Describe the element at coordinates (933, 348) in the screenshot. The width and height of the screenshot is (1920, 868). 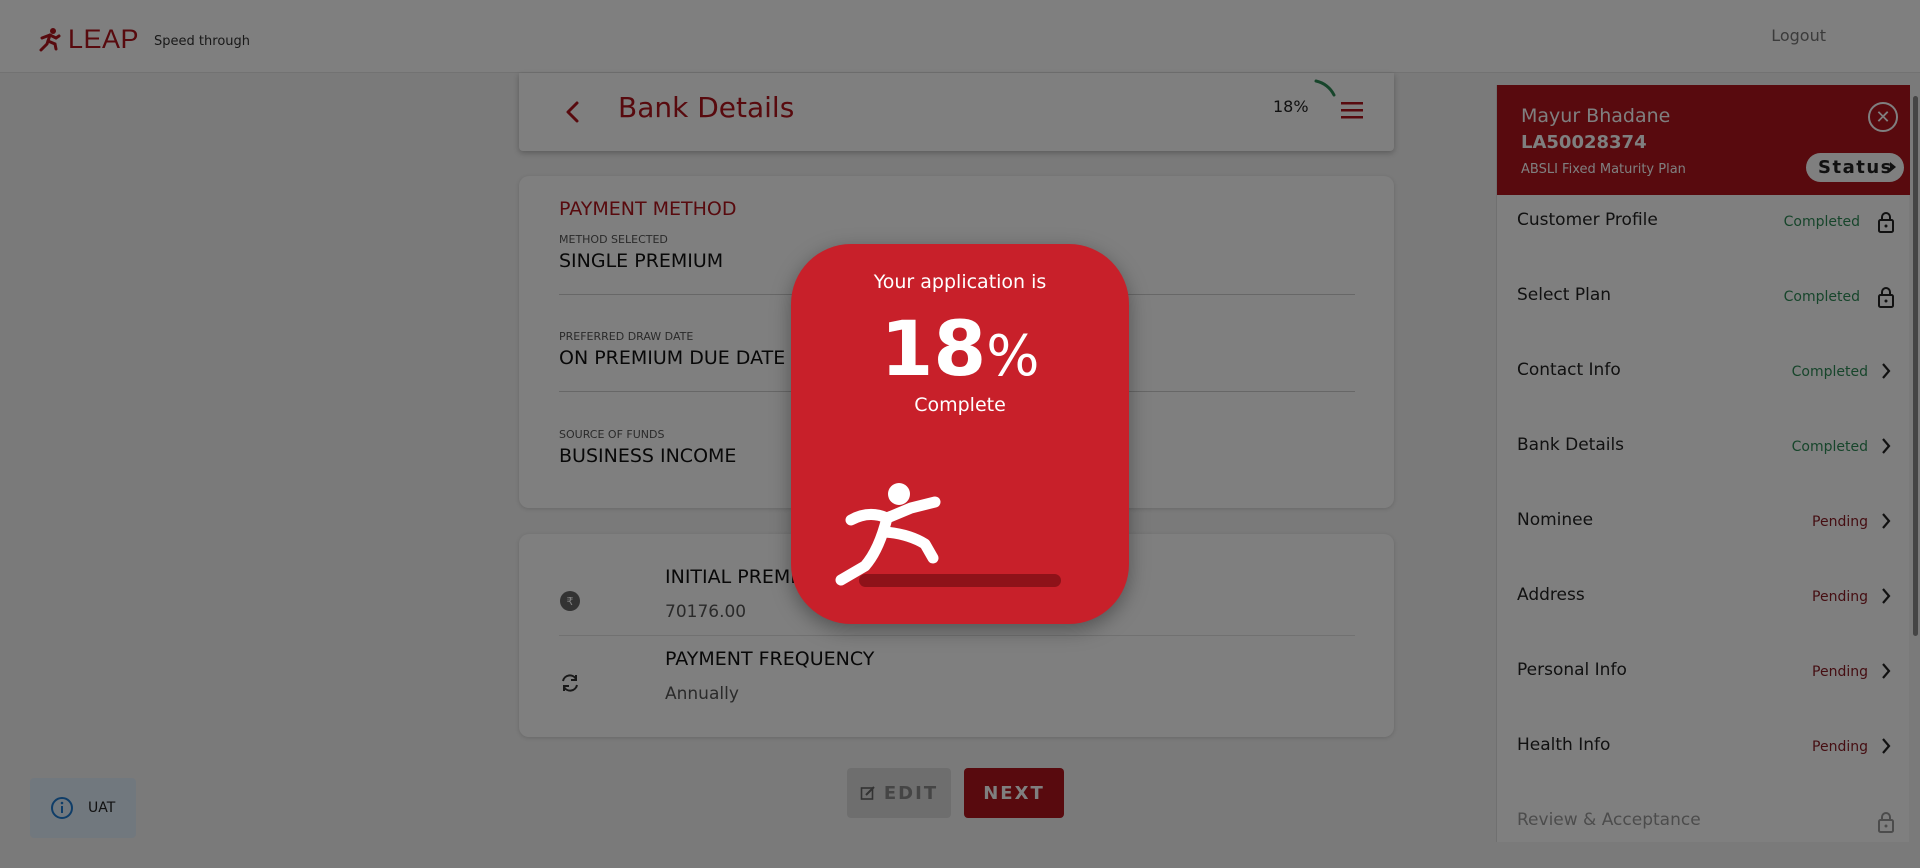
I see `percent-number: 18` at that location.